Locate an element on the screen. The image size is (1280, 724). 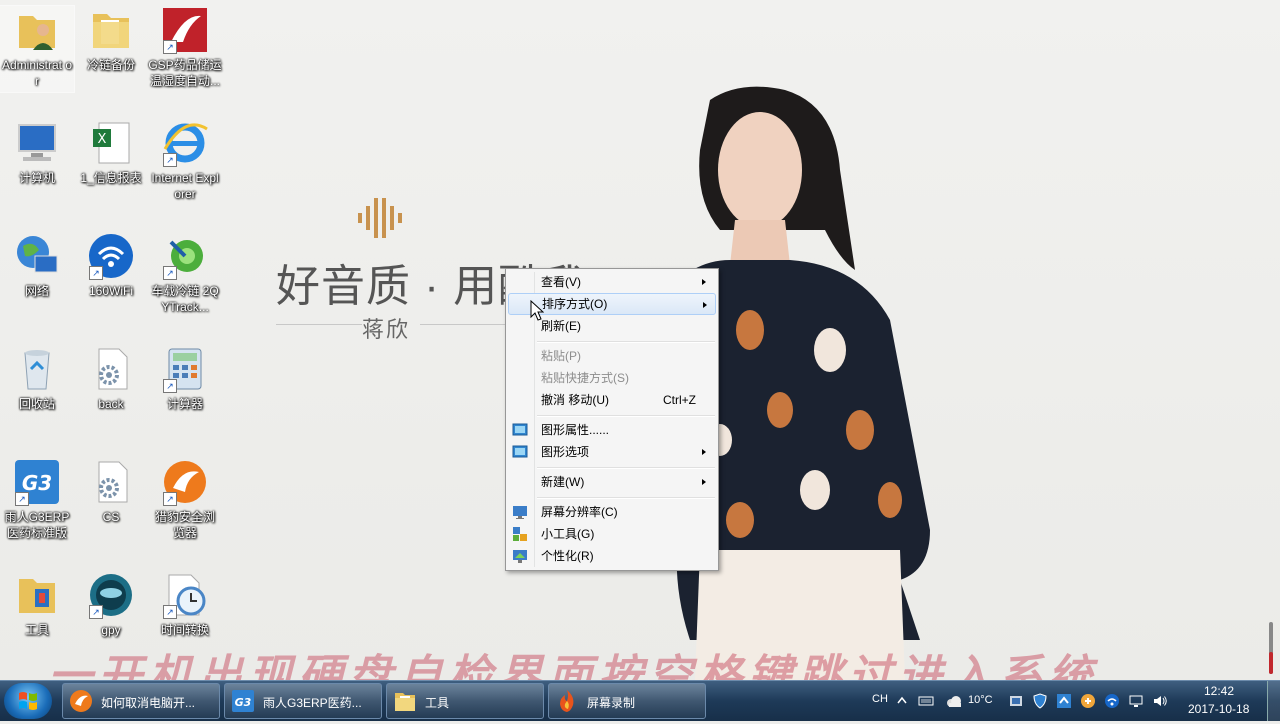
desktop-icon-network: 网络 is located at coordinates (37, 265).